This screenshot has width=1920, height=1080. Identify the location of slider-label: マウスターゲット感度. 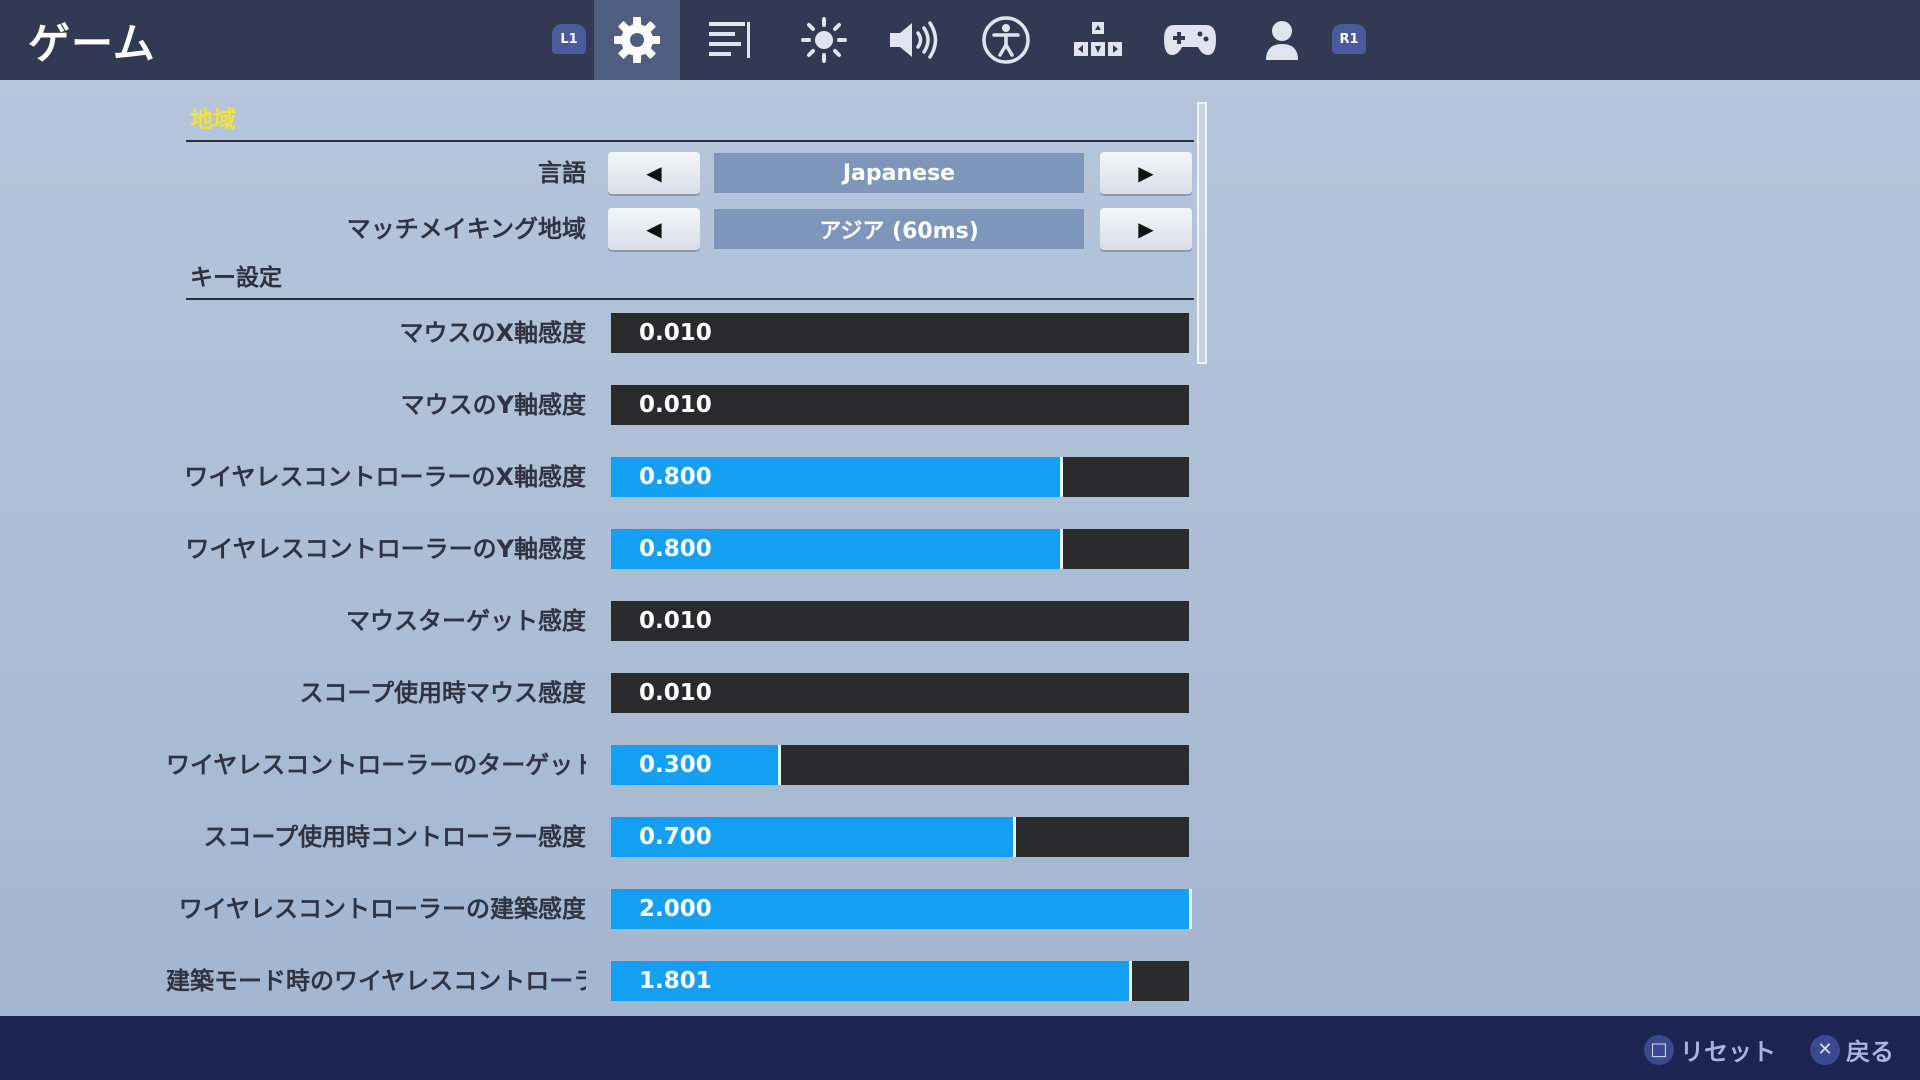
(466, 621).